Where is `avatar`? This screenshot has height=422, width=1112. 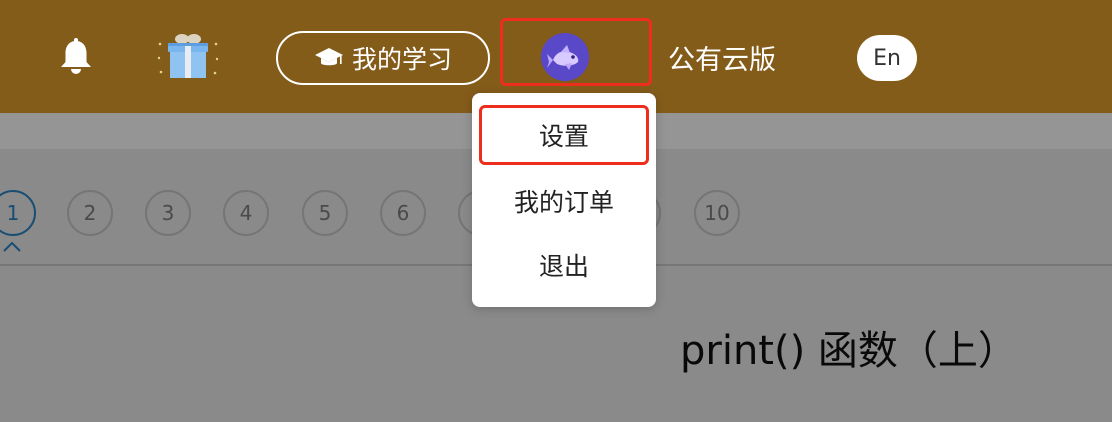
avatar is located at coordinates (565, 57).